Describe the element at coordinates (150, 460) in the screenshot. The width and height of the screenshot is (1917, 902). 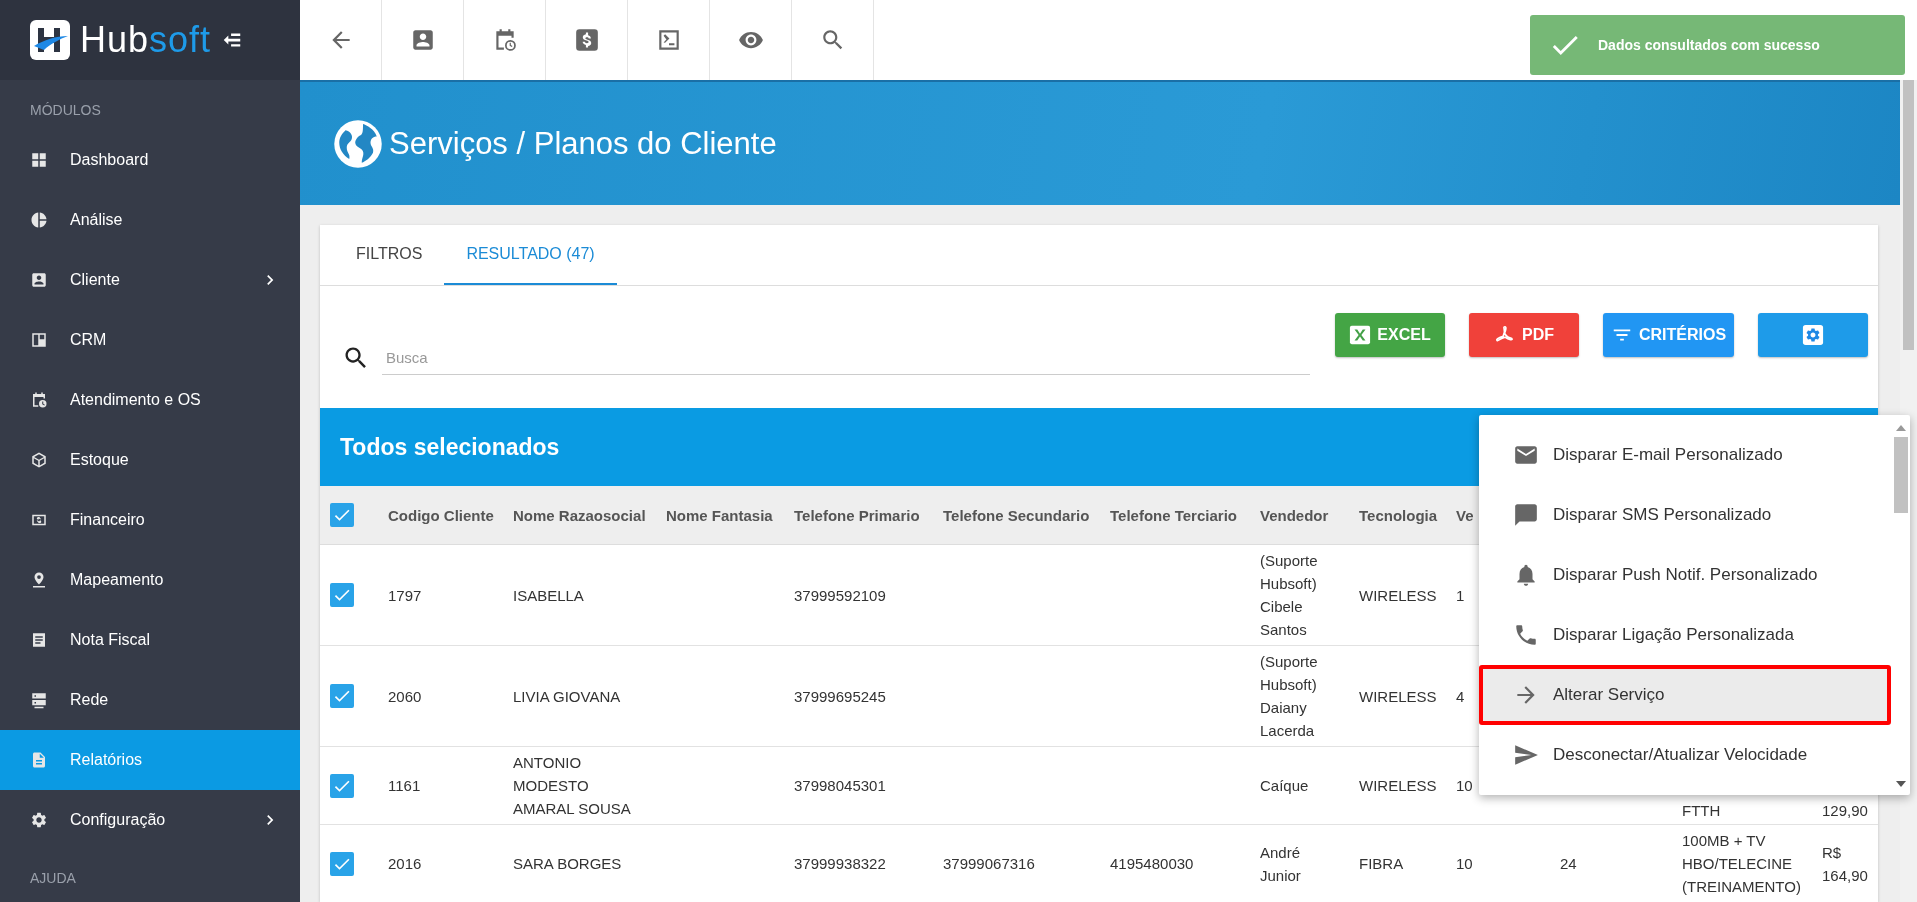
I see `sidebar-item: Estoque` at that location.